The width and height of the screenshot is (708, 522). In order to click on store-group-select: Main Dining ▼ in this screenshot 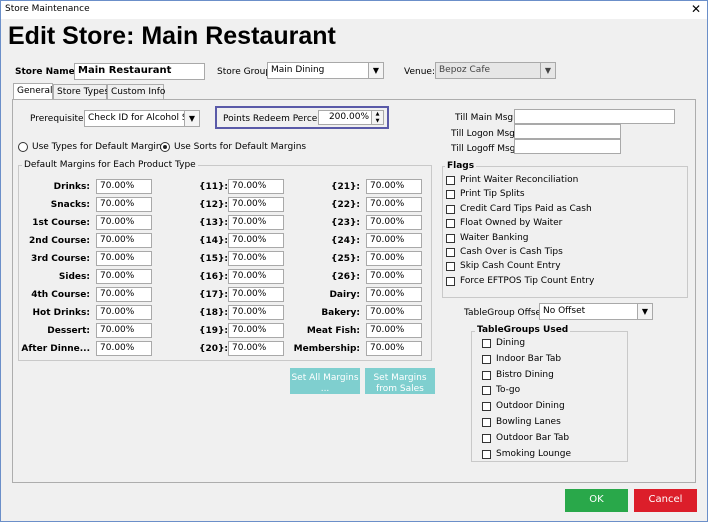, I will do `click(325, 70)`.